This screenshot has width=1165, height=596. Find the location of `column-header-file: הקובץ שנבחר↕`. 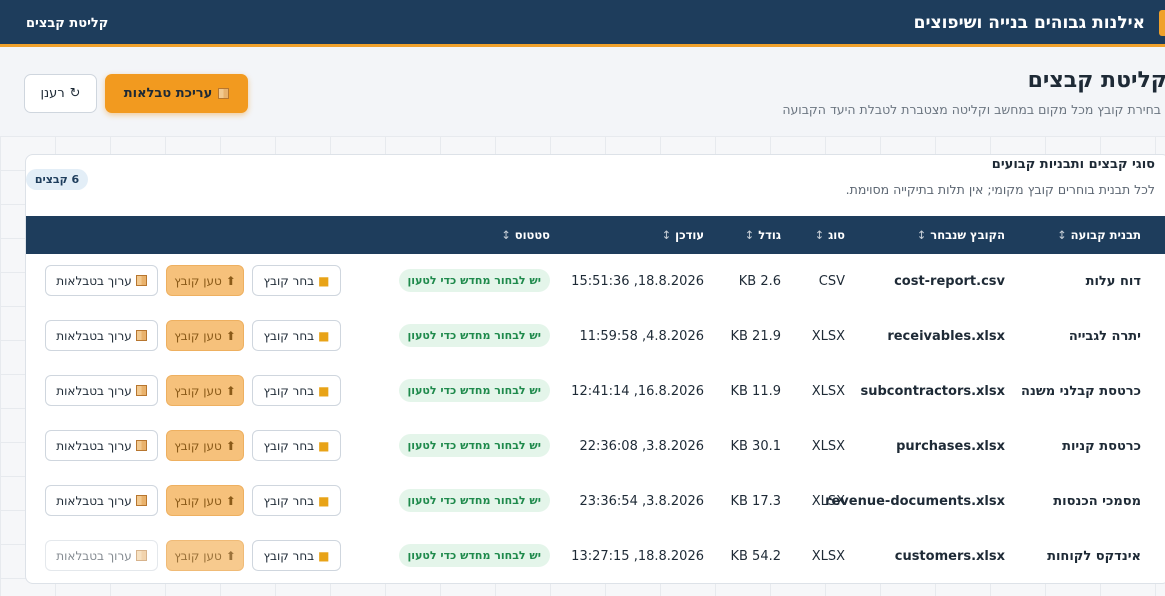

column-header-file: הקובץ שנבחר↕ is located at coordinates (961, 235).